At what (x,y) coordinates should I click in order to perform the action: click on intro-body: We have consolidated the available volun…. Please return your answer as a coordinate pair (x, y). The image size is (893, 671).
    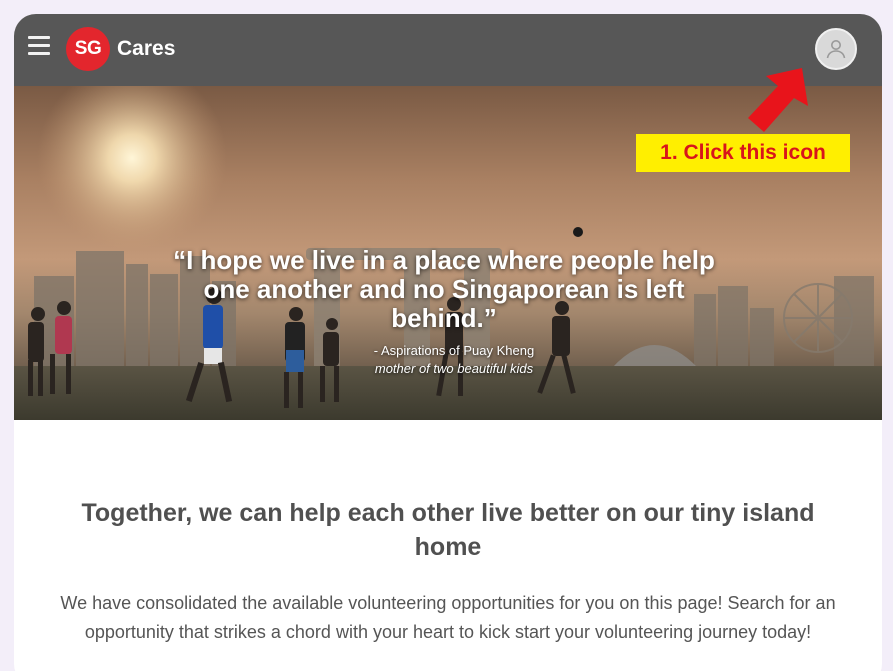
    Looking at the image, I should click on (448, 617).